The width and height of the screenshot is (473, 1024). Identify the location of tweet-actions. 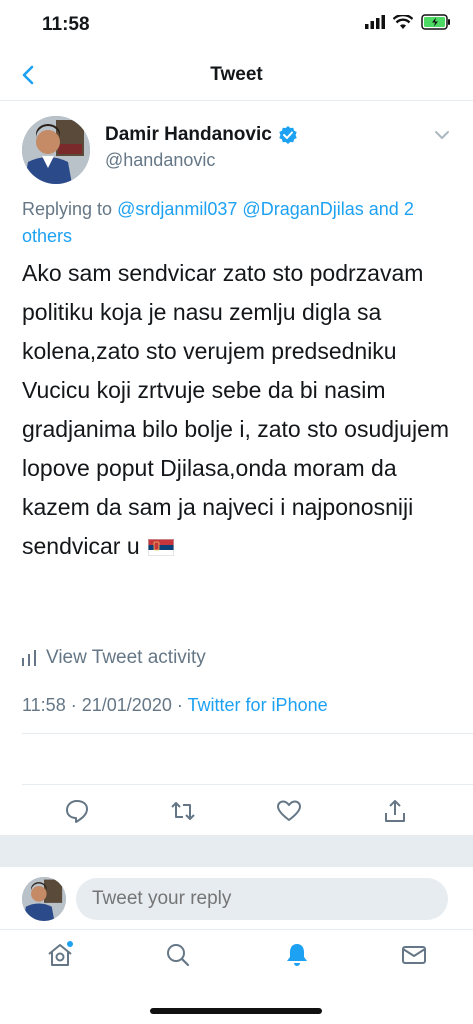
(236, 817).